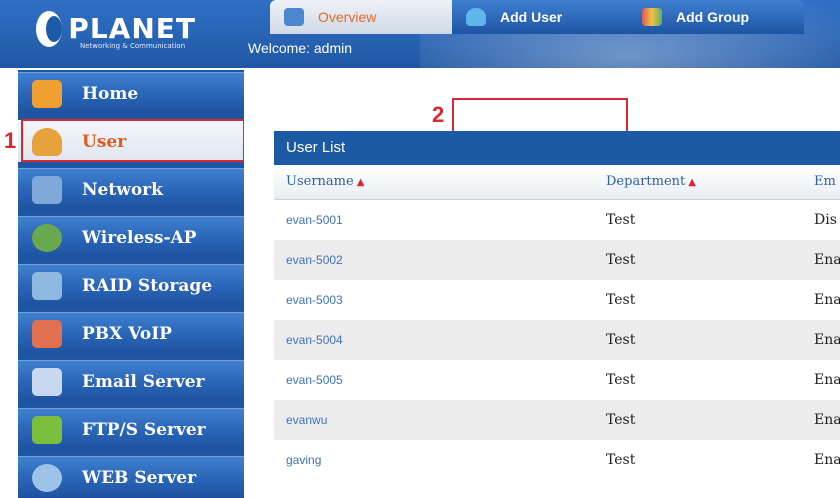  What do you see at coordinates (476, 17) in the screenshot?
I see `add-user-icon` at bounding box center [476, 17].